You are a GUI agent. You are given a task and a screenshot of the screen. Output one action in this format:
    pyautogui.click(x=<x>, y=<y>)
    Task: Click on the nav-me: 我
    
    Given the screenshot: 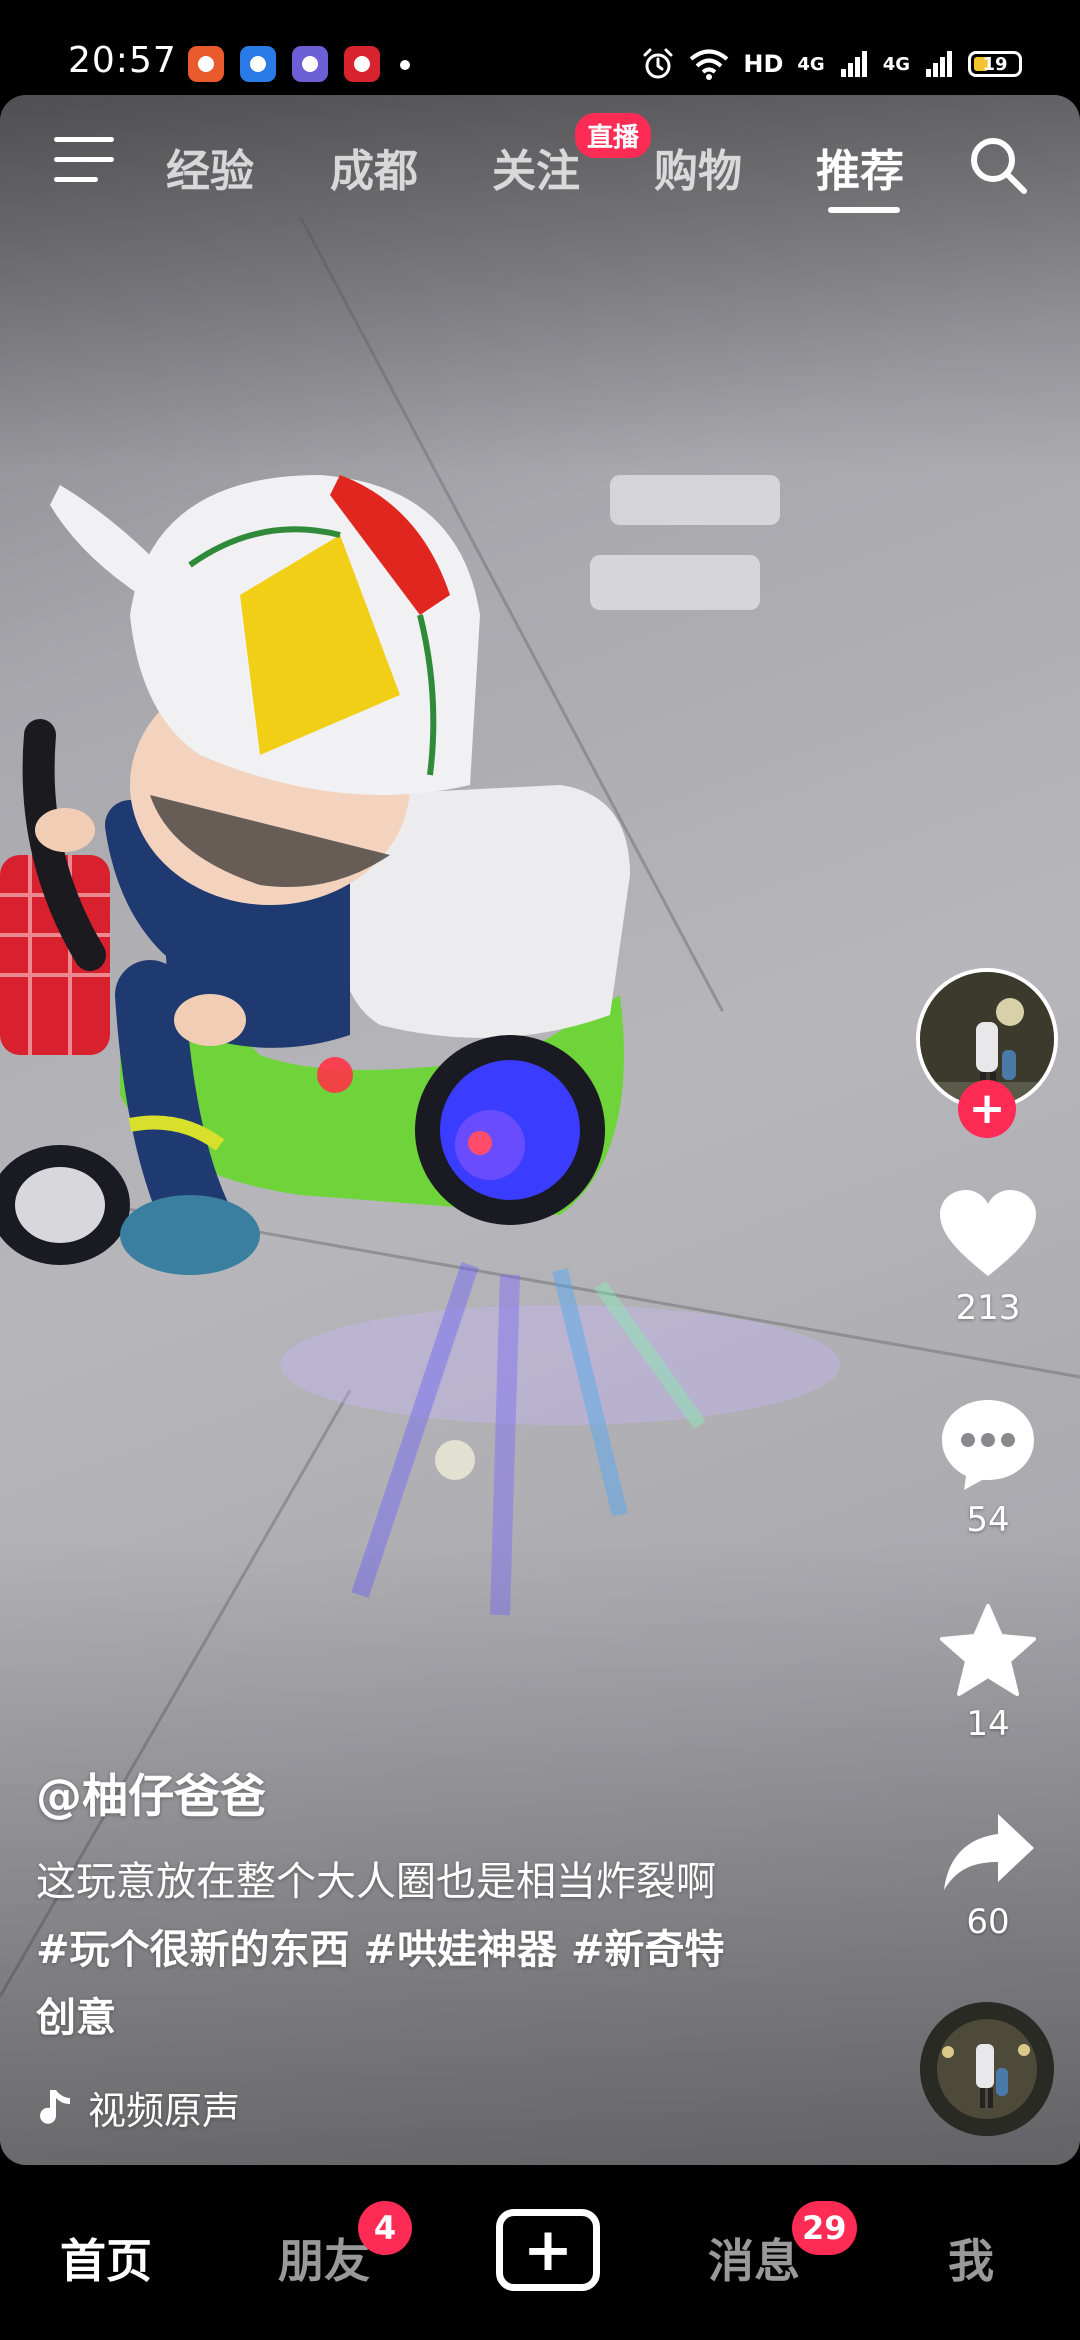 What is the action you would take?
    pyautogui.click(x=971, y=2258)
    